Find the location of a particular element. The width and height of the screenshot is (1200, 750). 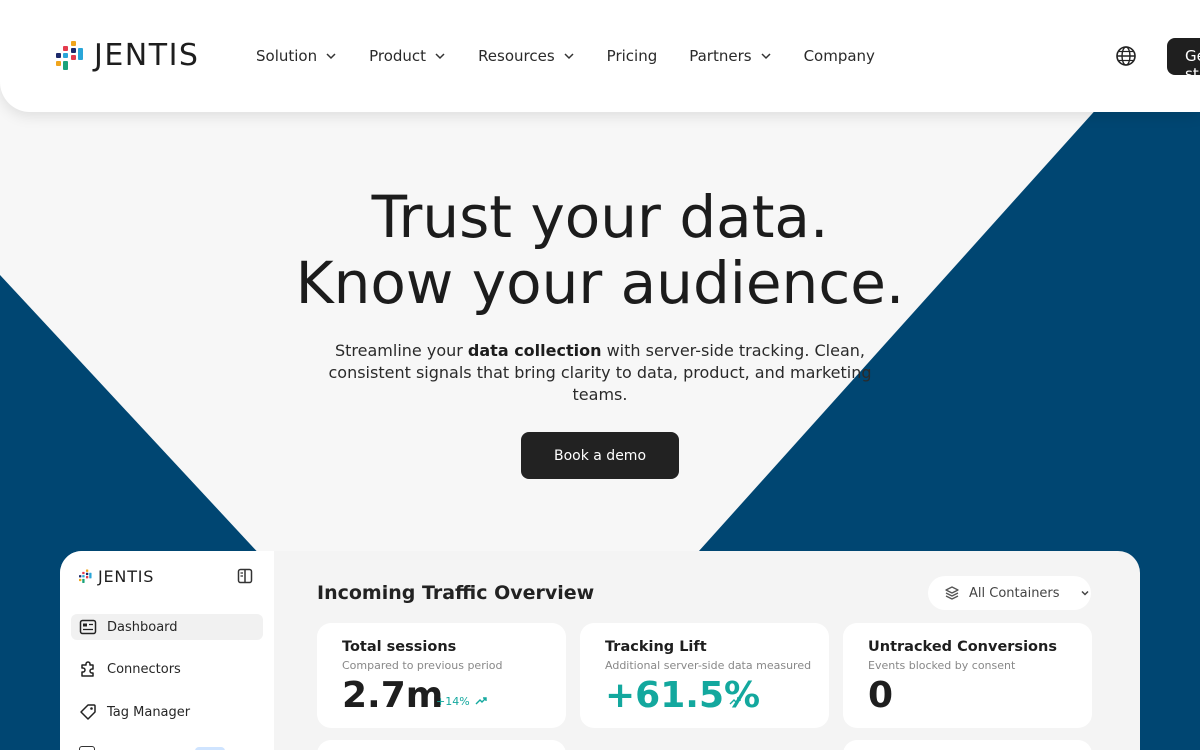

trend-indicator is located at coordinates (735, 701).